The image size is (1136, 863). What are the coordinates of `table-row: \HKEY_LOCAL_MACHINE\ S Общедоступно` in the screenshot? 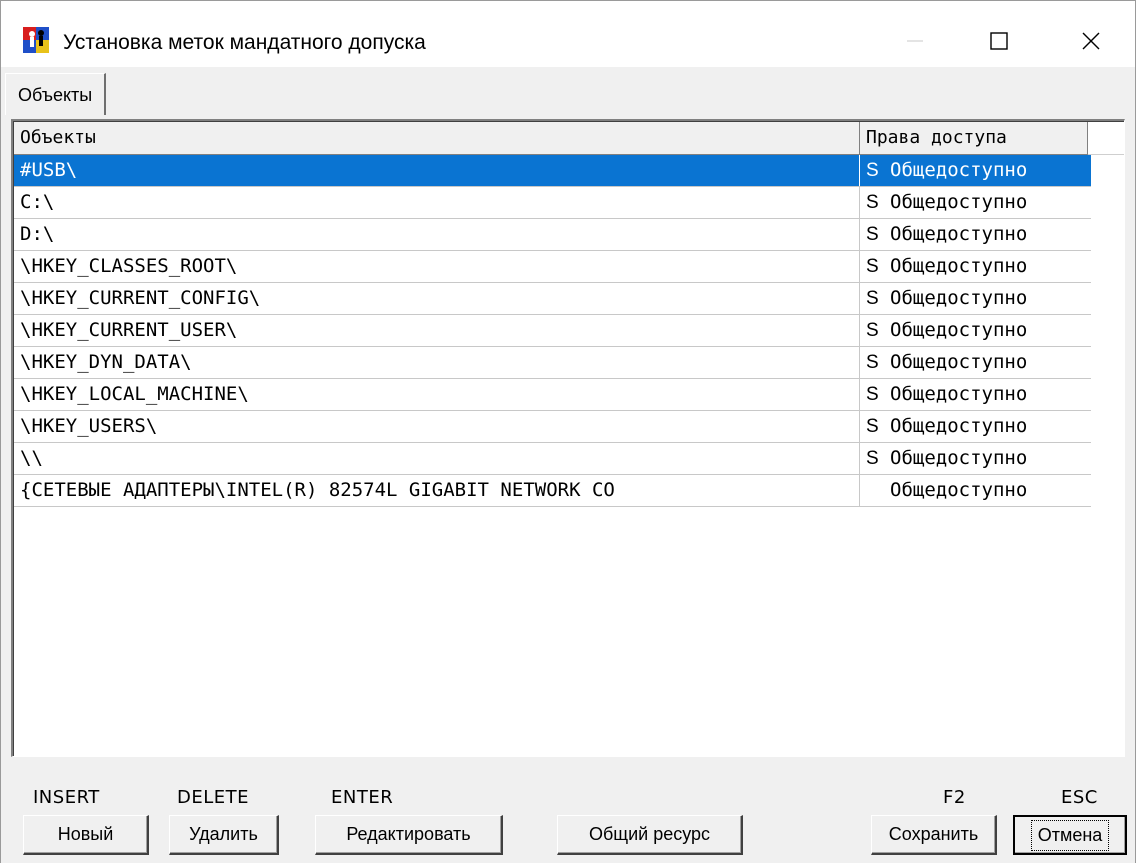 It's located at (552, 395).